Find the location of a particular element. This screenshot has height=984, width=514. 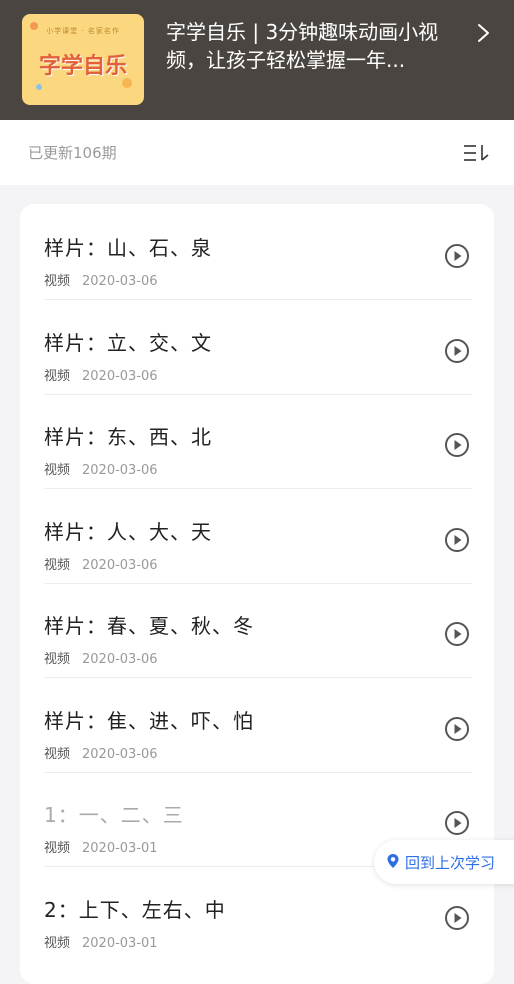

chevron-right-icon is located at coordinates (484, 33).